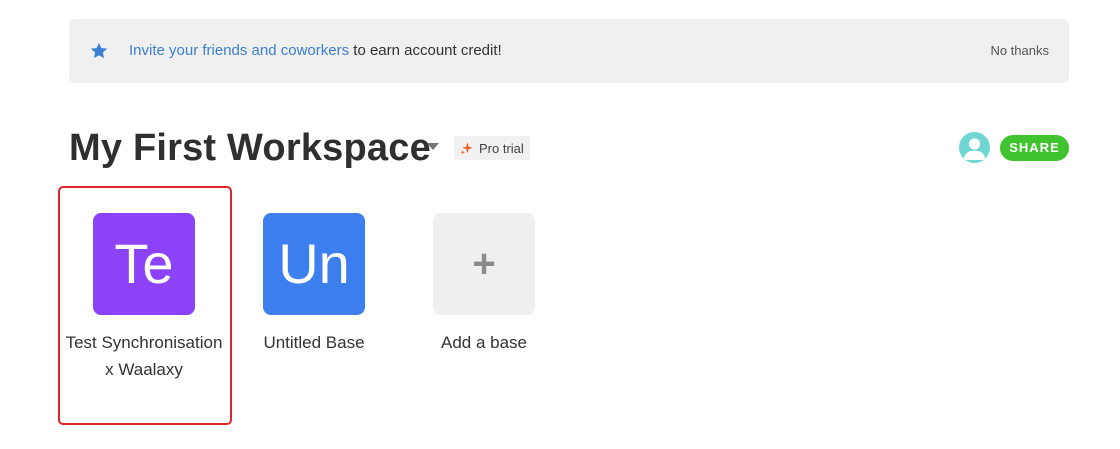 Image resolution: width=1120 pixels, height=449 pixels. I want to click on pro-trial-label: Pro trial, so click(501, 148).